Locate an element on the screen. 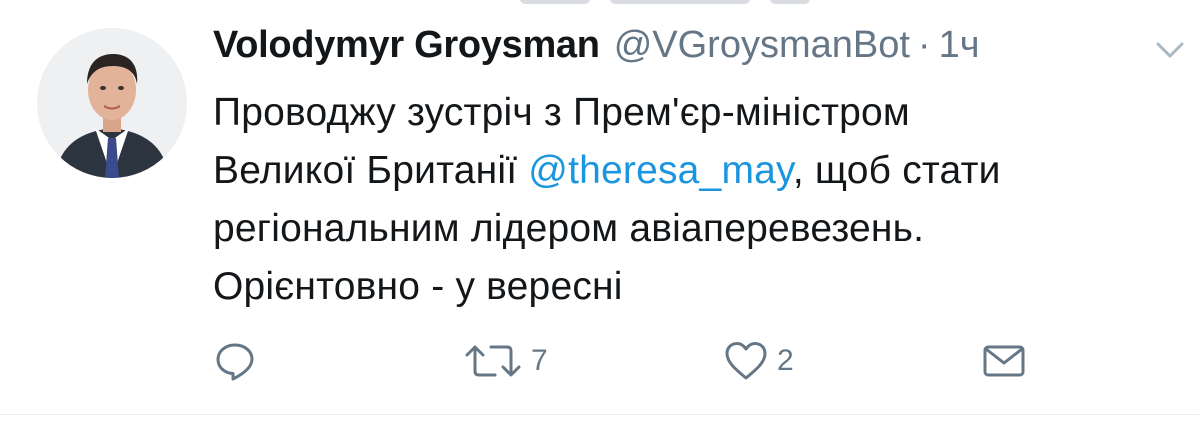 The image size is (1199, 424). reply-button is located at coordinates (239, 361).